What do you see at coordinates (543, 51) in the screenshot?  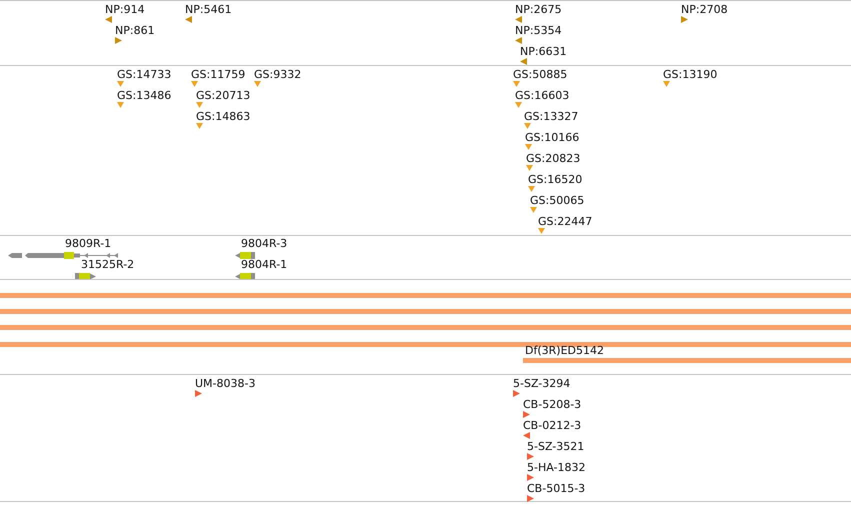 I see `feature-label: NP:6631` at bounding box center [543, 51].